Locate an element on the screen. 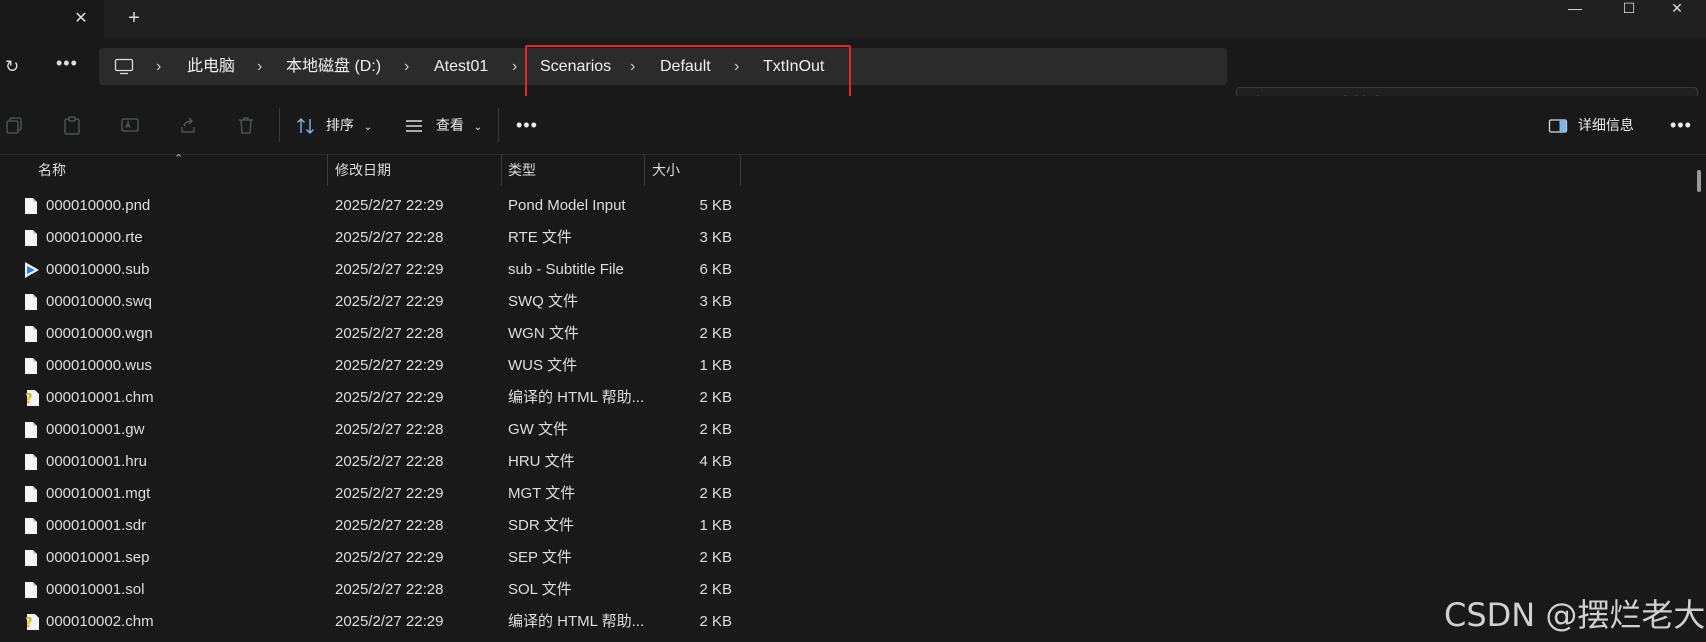 The width and height of the screenshot is (1706, 642). file-row: 000010000.swq 2025/2/27 22:29 SWQ 文件 3 KB is located at coordinates (372, 302).